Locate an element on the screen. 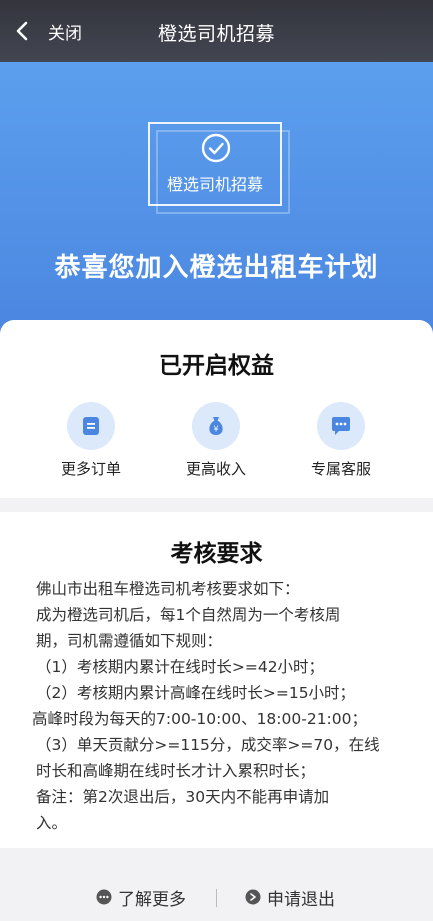 Image resolution: width=433 pixels, height=921 pixels. money-bag-icon: ¥ is located at coordinates (216, 426).